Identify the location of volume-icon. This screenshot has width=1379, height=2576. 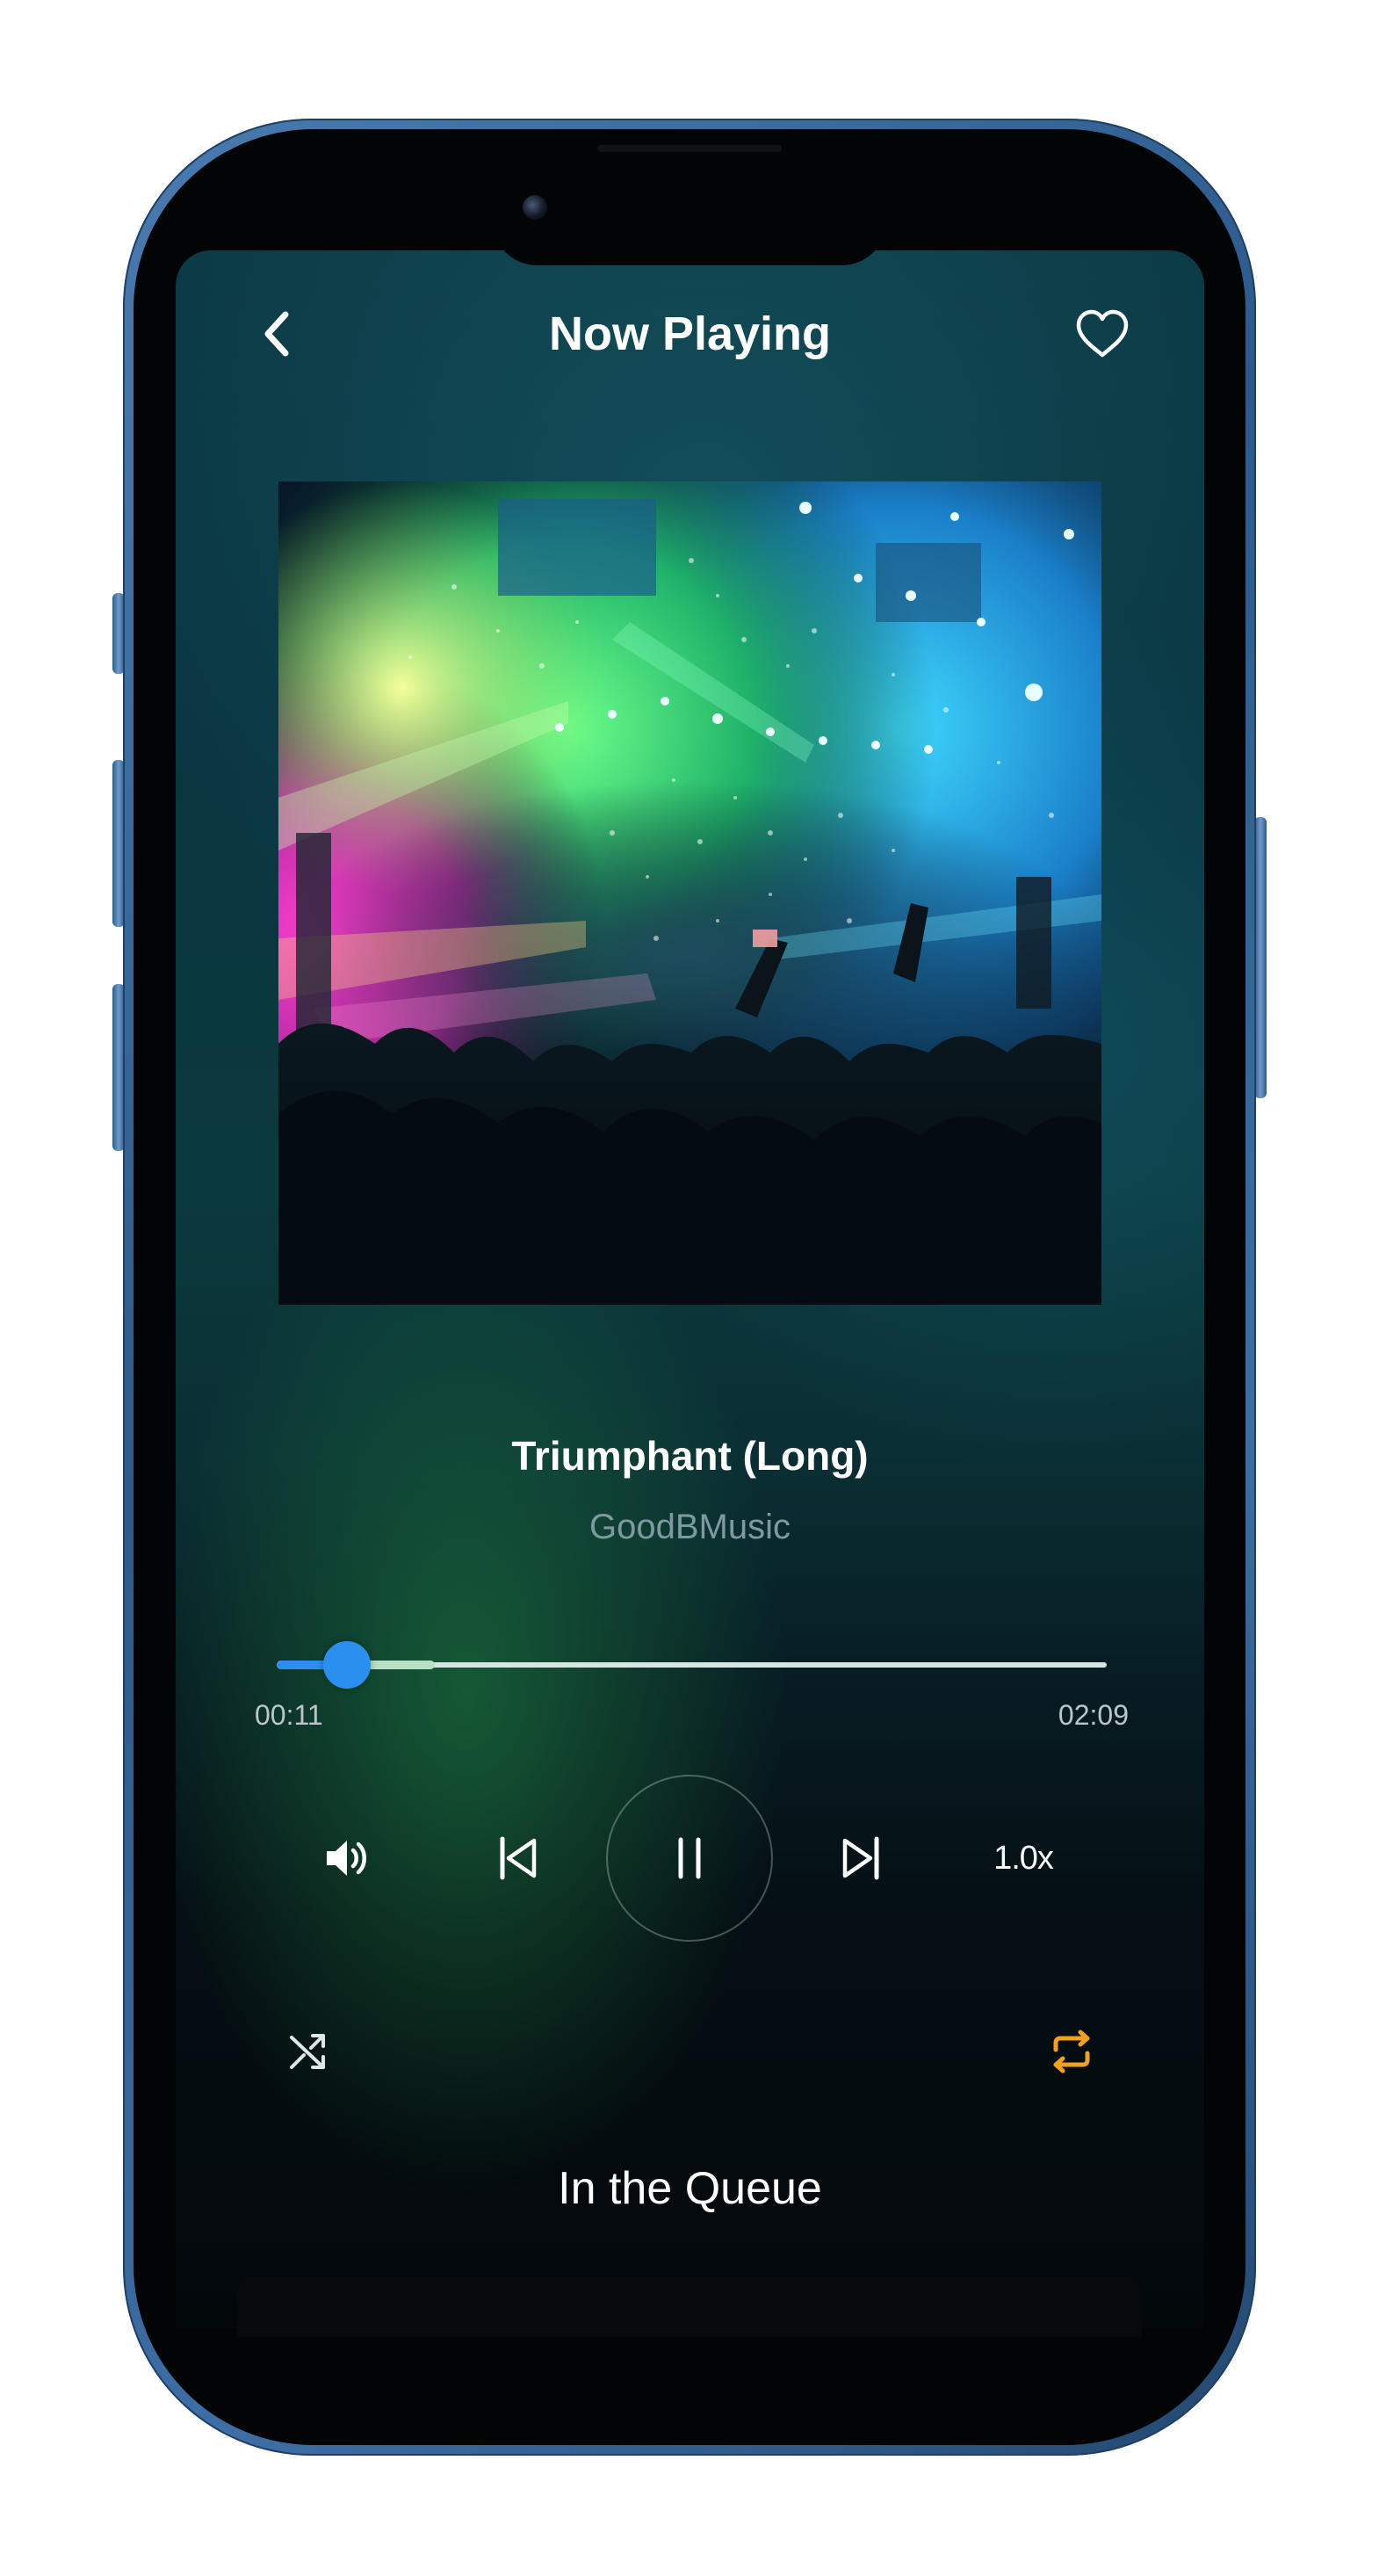
(346, 1858).